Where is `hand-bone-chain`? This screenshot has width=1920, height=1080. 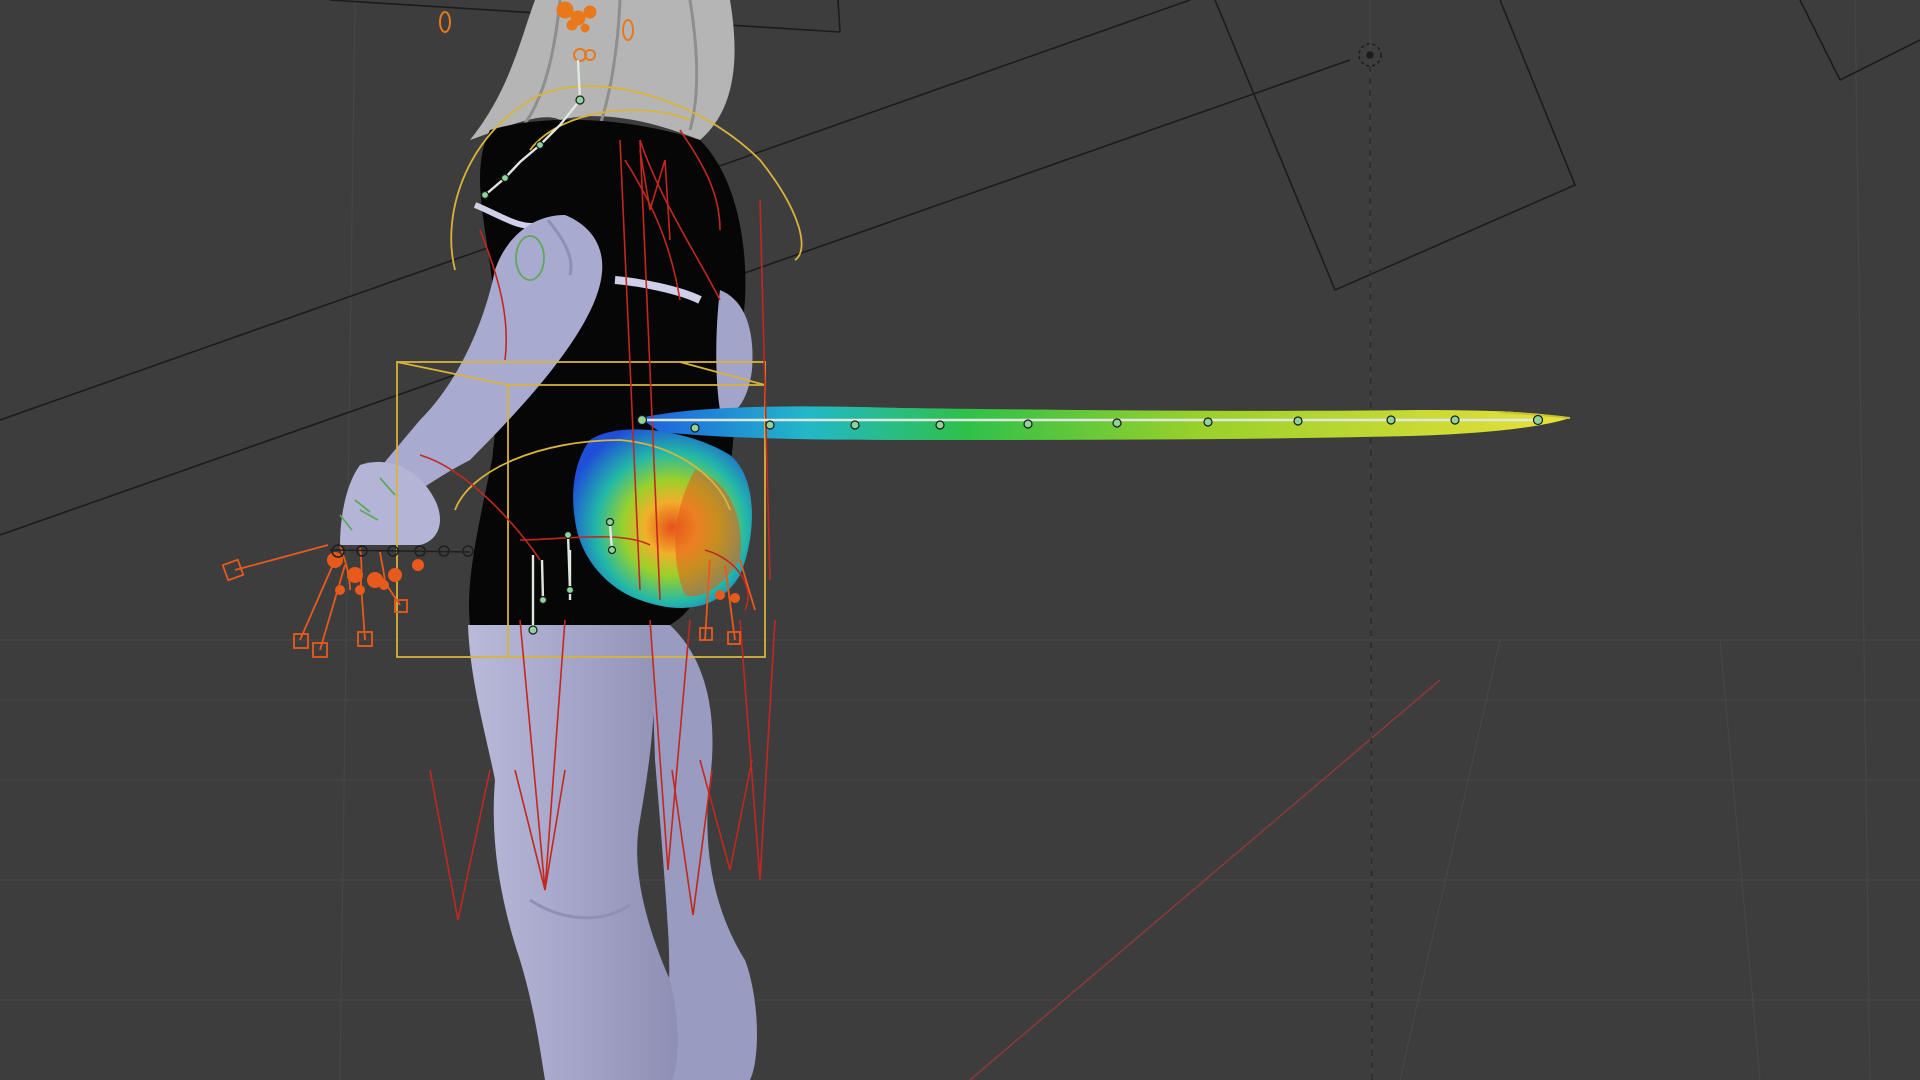 hand-bone-chain is located at coordinates (401, 551).